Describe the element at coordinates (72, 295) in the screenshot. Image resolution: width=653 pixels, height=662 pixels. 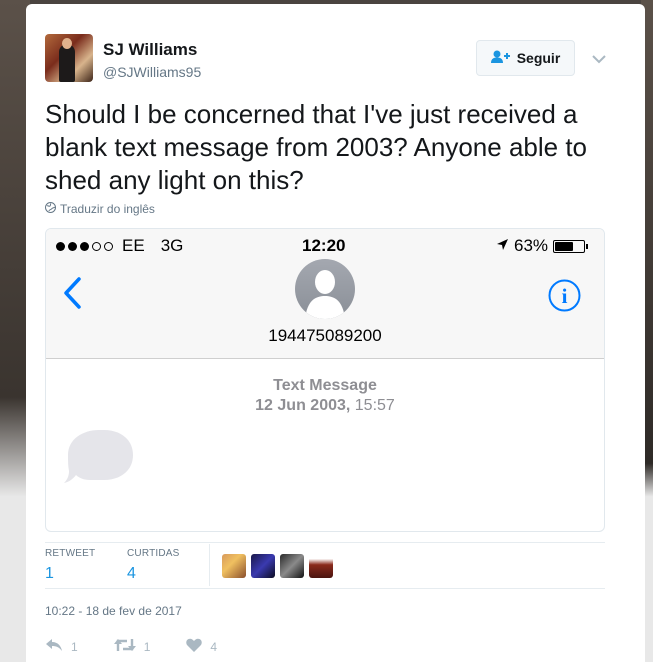
I see `back-chevron-icon` at that location.